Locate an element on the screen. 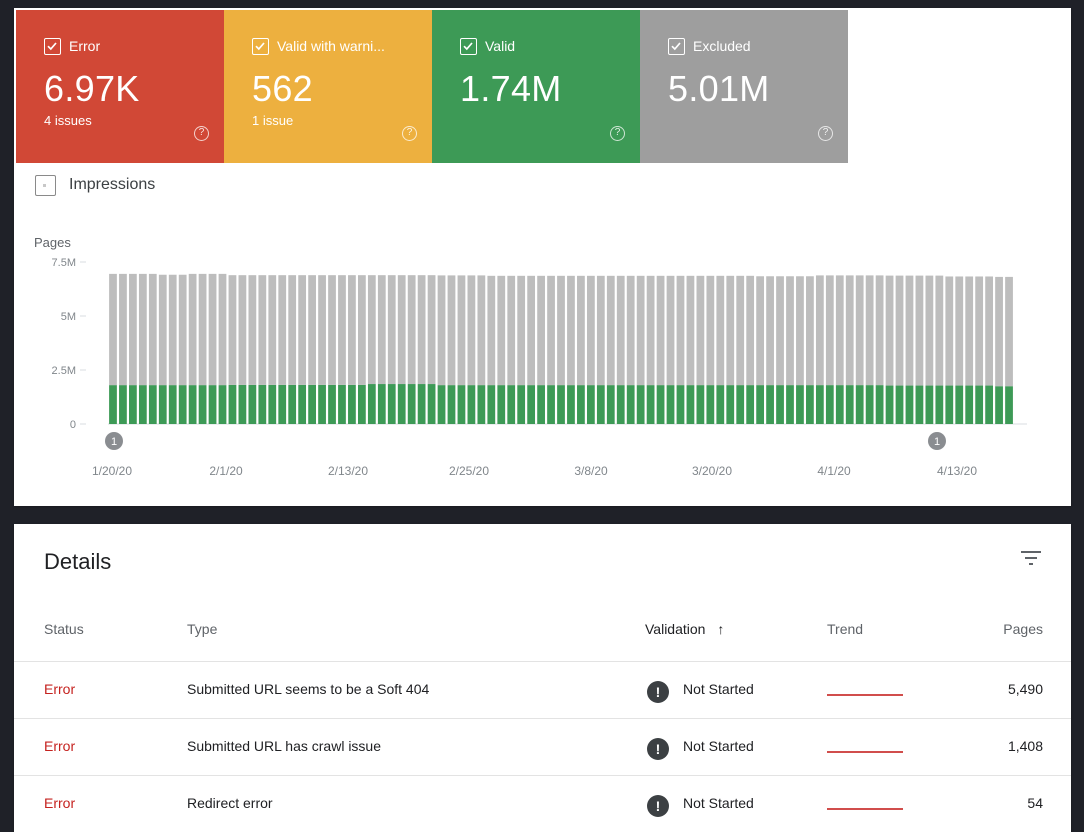  excluded-tile: Excluded 5.01M ? is located at coordinates (744, 86).